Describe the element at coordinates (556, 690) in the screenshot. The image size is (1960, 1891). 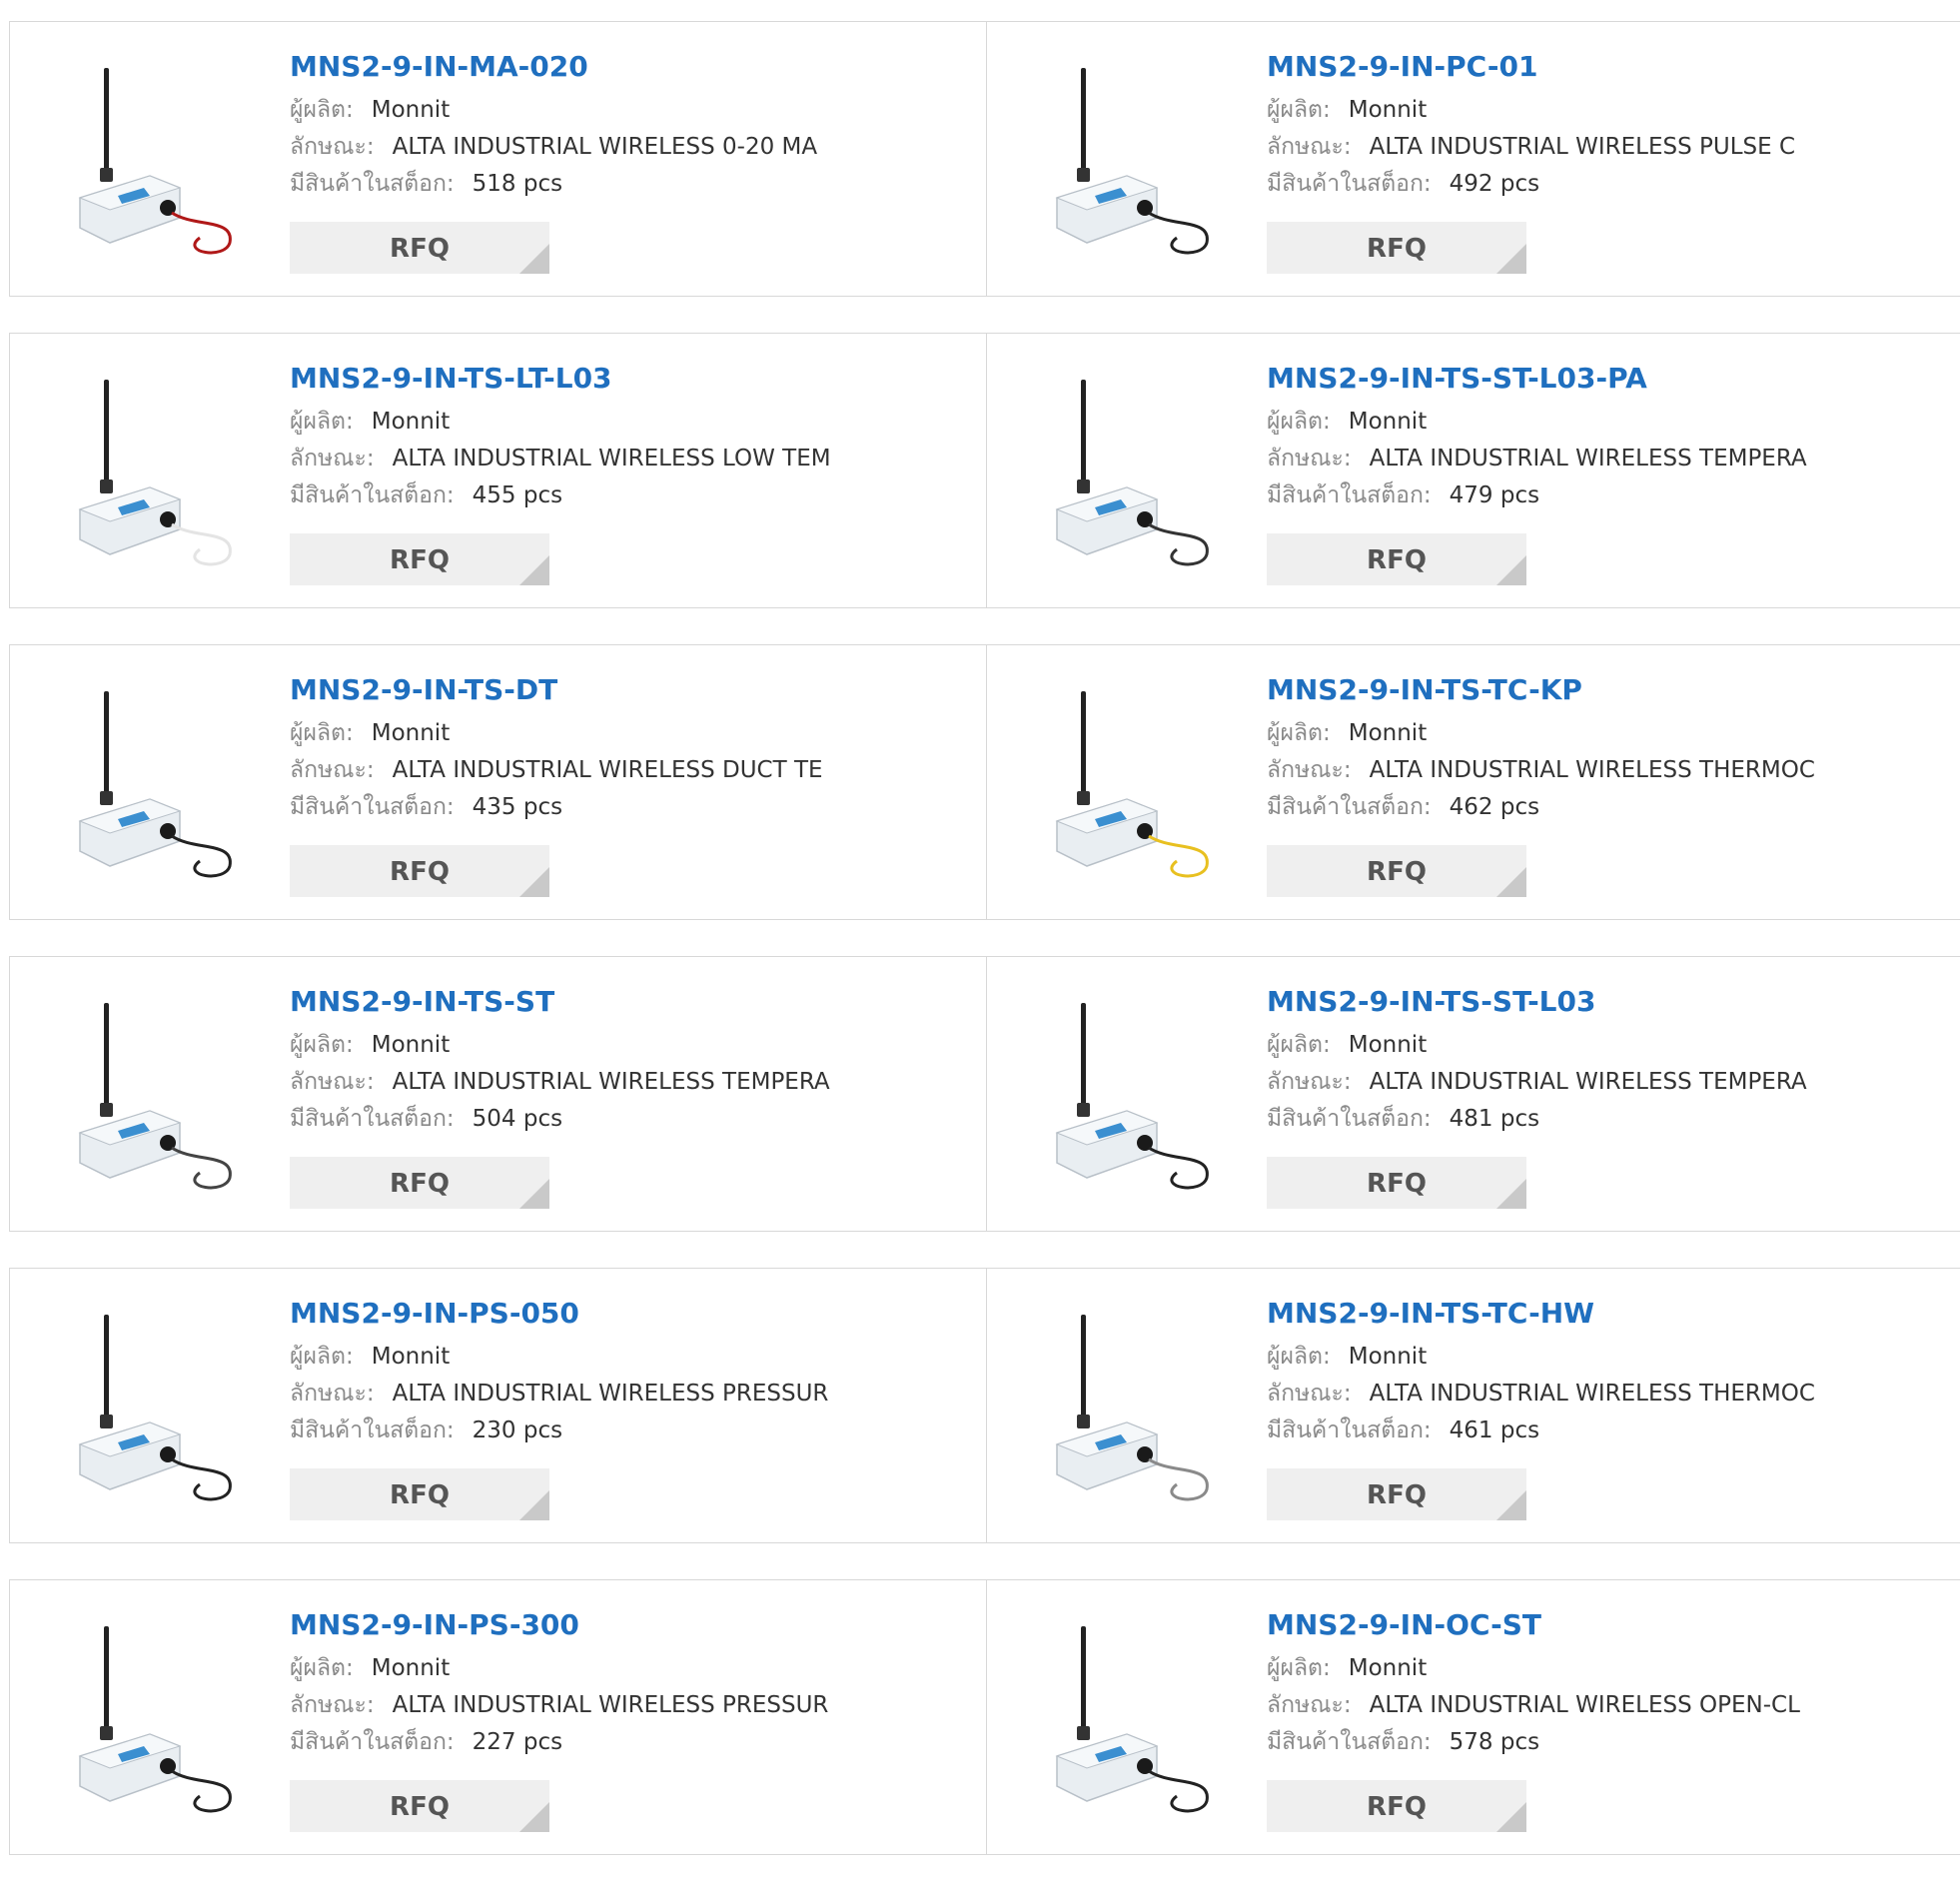
I see `part-number-link: MNS2-9-IN-TS-DT` at that location.